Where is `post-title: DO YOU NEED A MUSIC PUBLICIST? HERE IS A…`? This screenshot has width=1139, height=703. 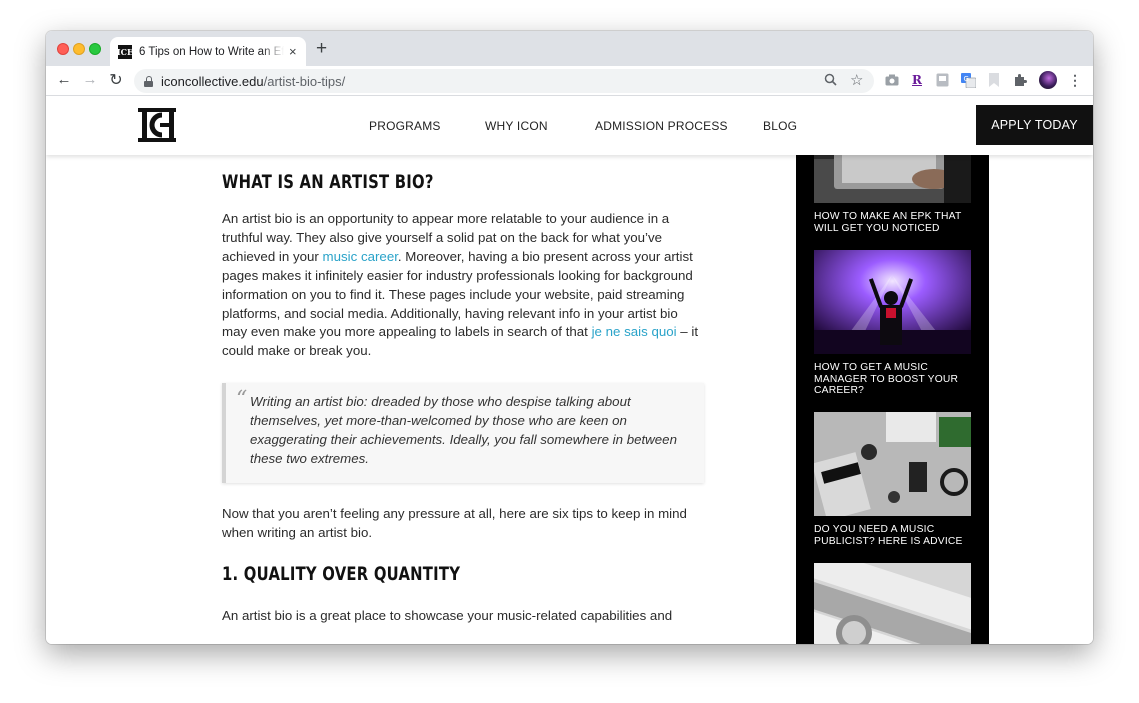 post-title: DO YOU NEED A MUSIC PUBLICIST? HERE IS A… is located at coordinates (892, 535).